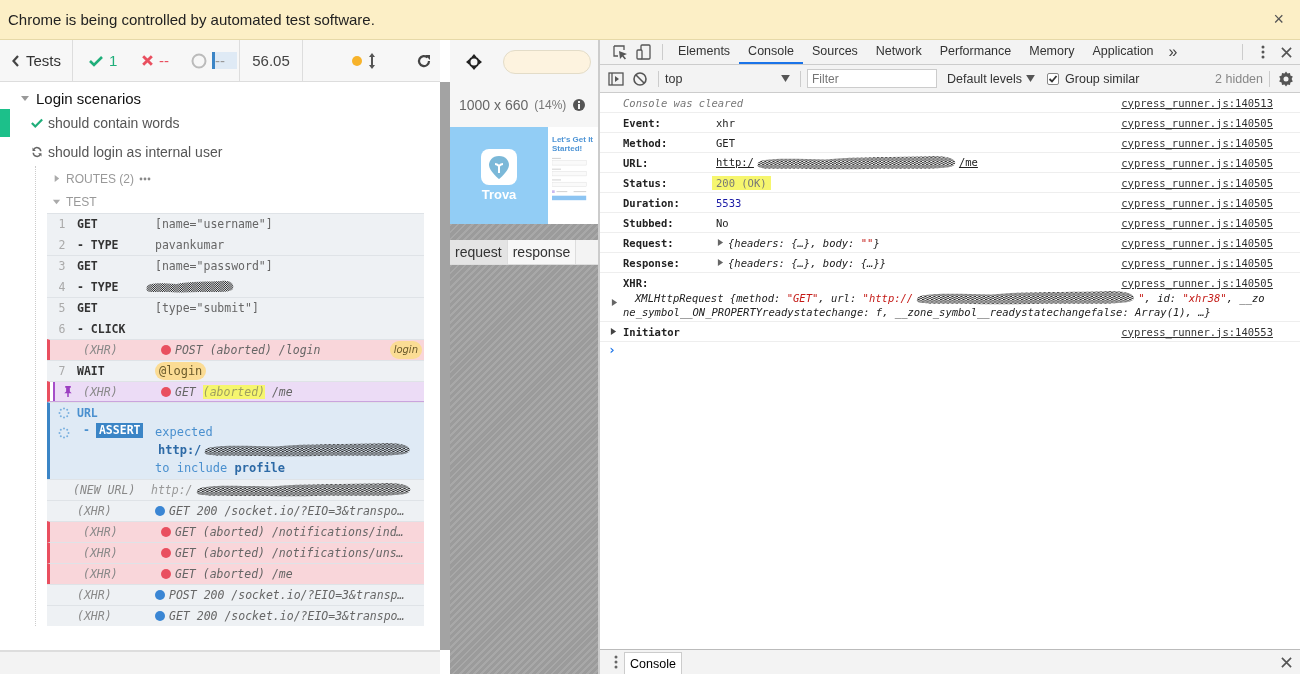 This screenshot has height=674, width=1300. I want to click on field-value: http:/, so click(735, 161).